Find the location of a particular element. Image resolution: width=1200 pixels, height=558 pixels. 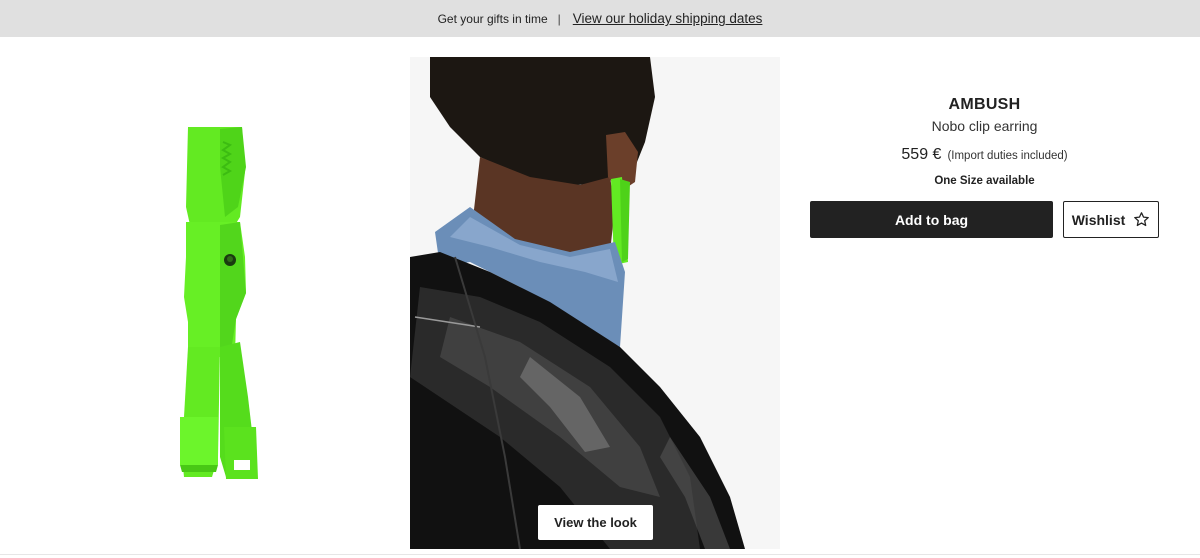

holiday-shipping-link: View our holiday shipping dates is located at coordinates (668, 18).